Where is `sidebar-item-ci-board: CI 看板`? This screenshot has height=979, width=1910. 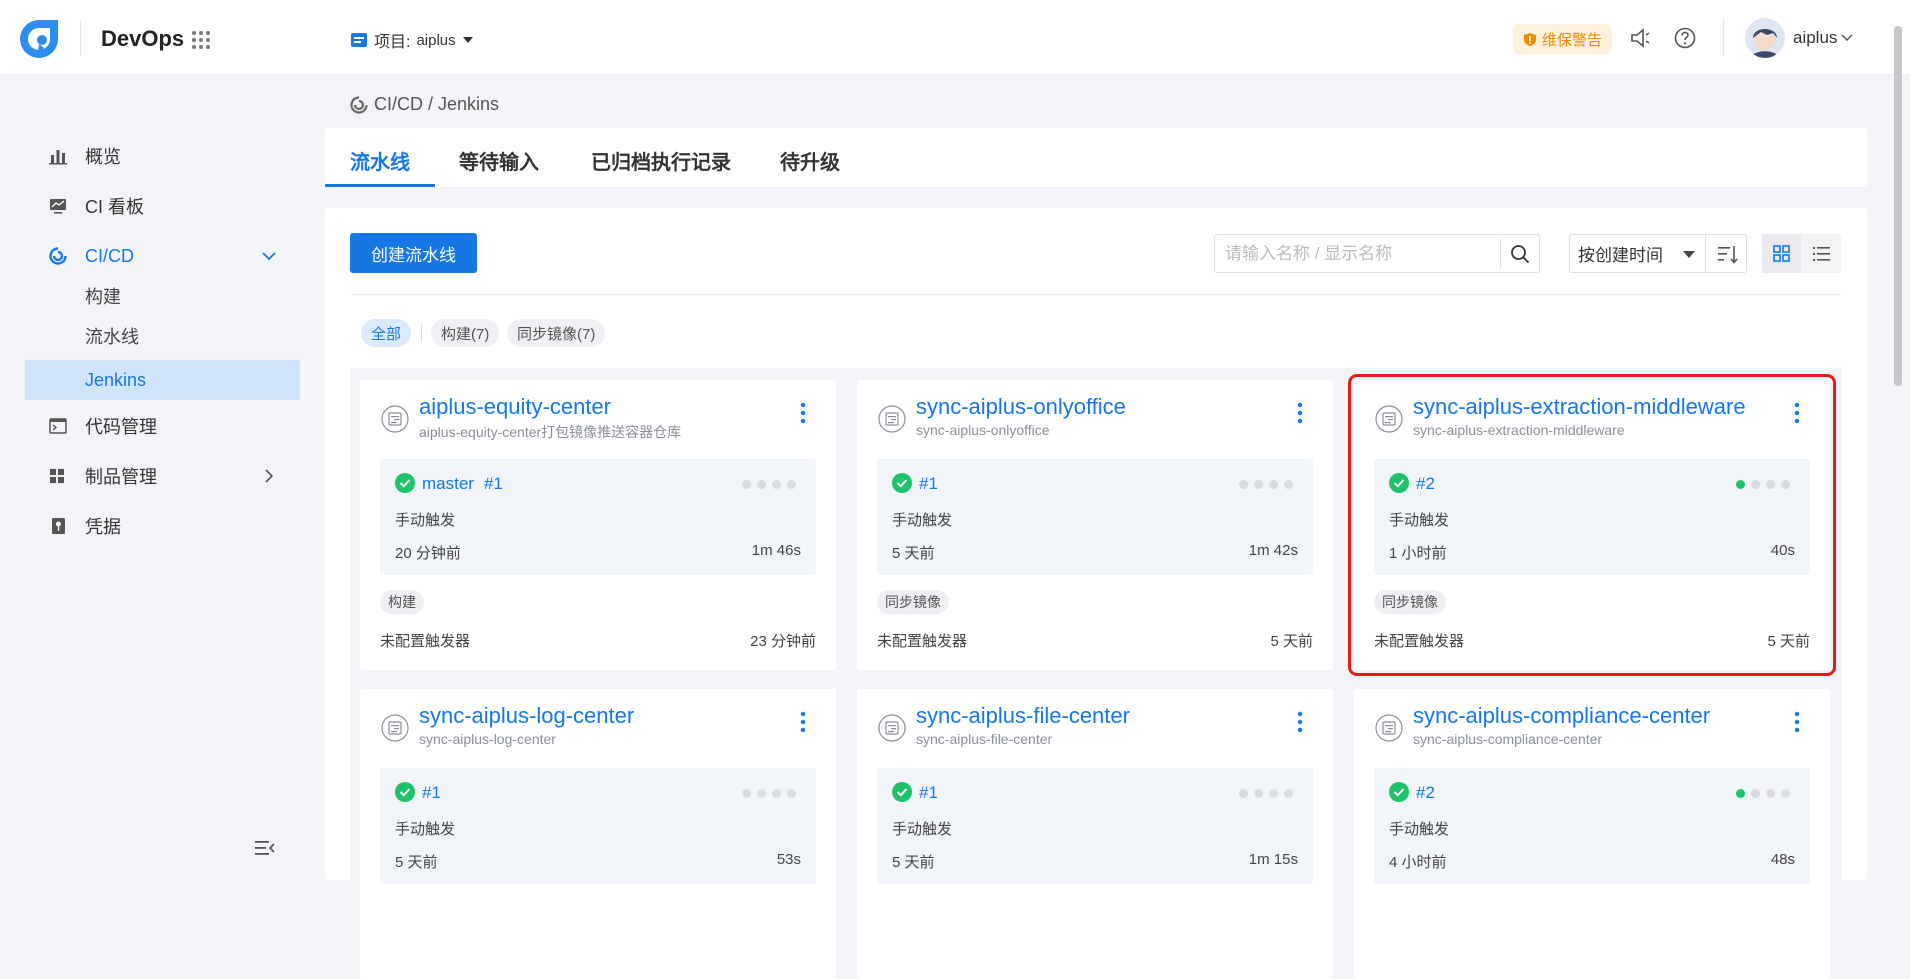
sidebar-item-ci-board: CI 看板 is located at coordinates (162, 206).